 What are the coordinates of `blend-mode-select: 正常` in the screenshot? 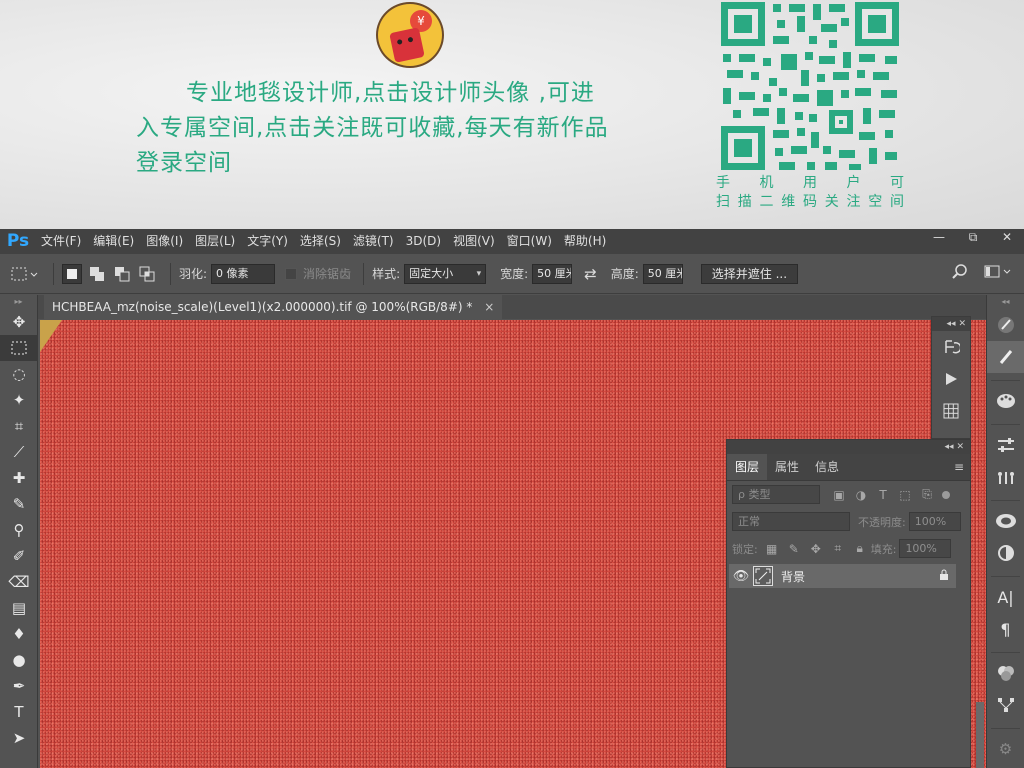 It's located at (791, 521).